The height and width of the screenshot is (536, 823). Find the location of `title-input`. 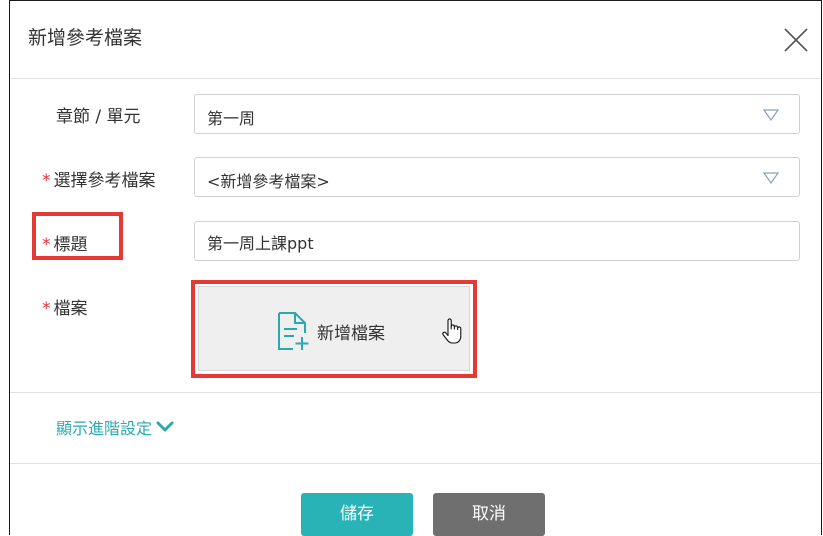

title-input is located at coordinates (497, 241).